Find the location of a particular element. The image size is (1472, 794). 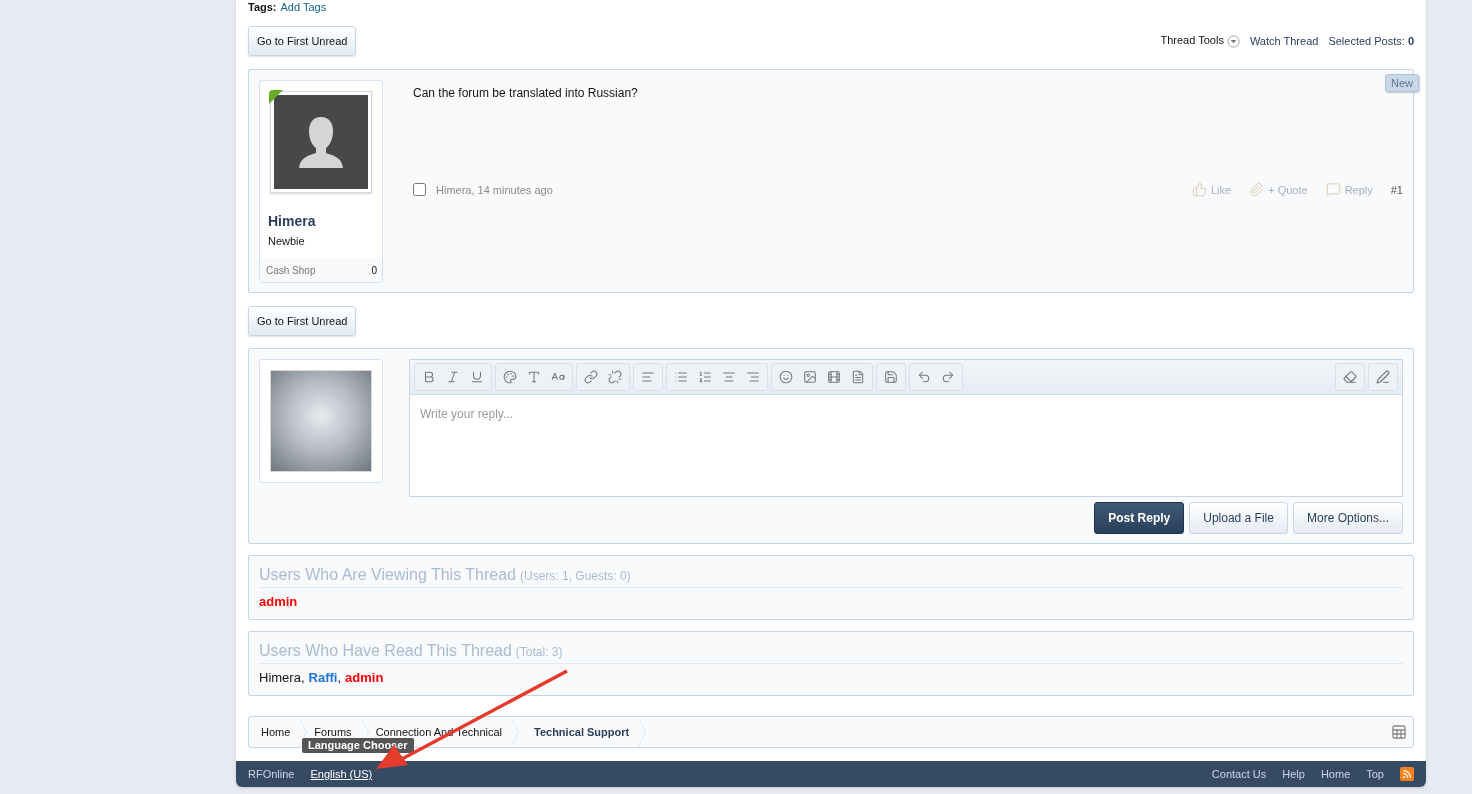

footer-link: Home is located at coordinates (1335, 774).